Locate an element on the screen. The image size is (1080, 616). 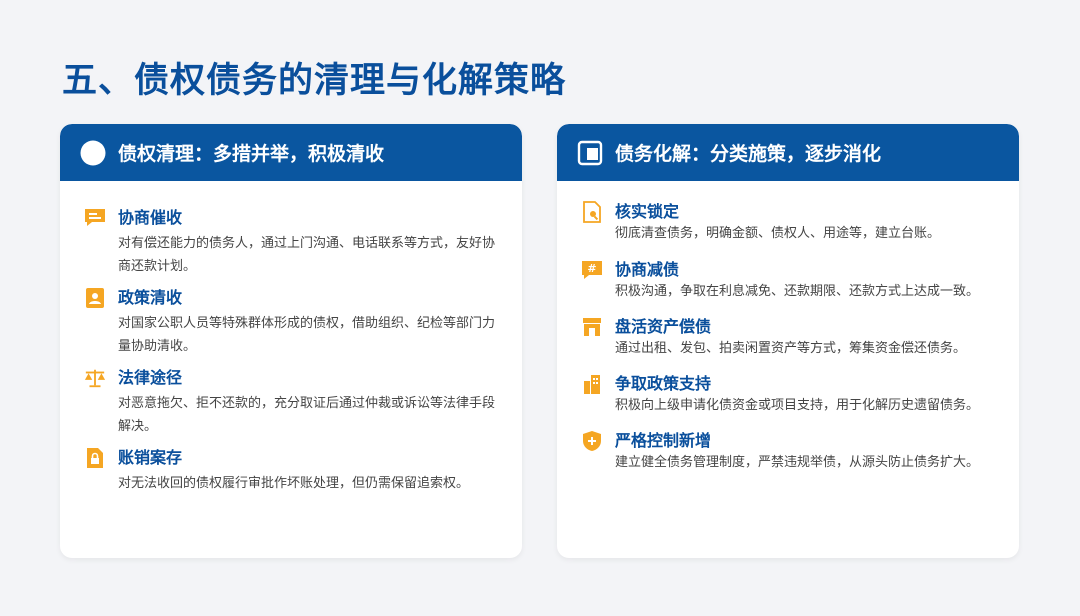
item-desc: 对恶意拖欠、拒不还款的，充分取证后通过仲裁或诉讼等法律手段解决。 is located at coordinates (307, 415).